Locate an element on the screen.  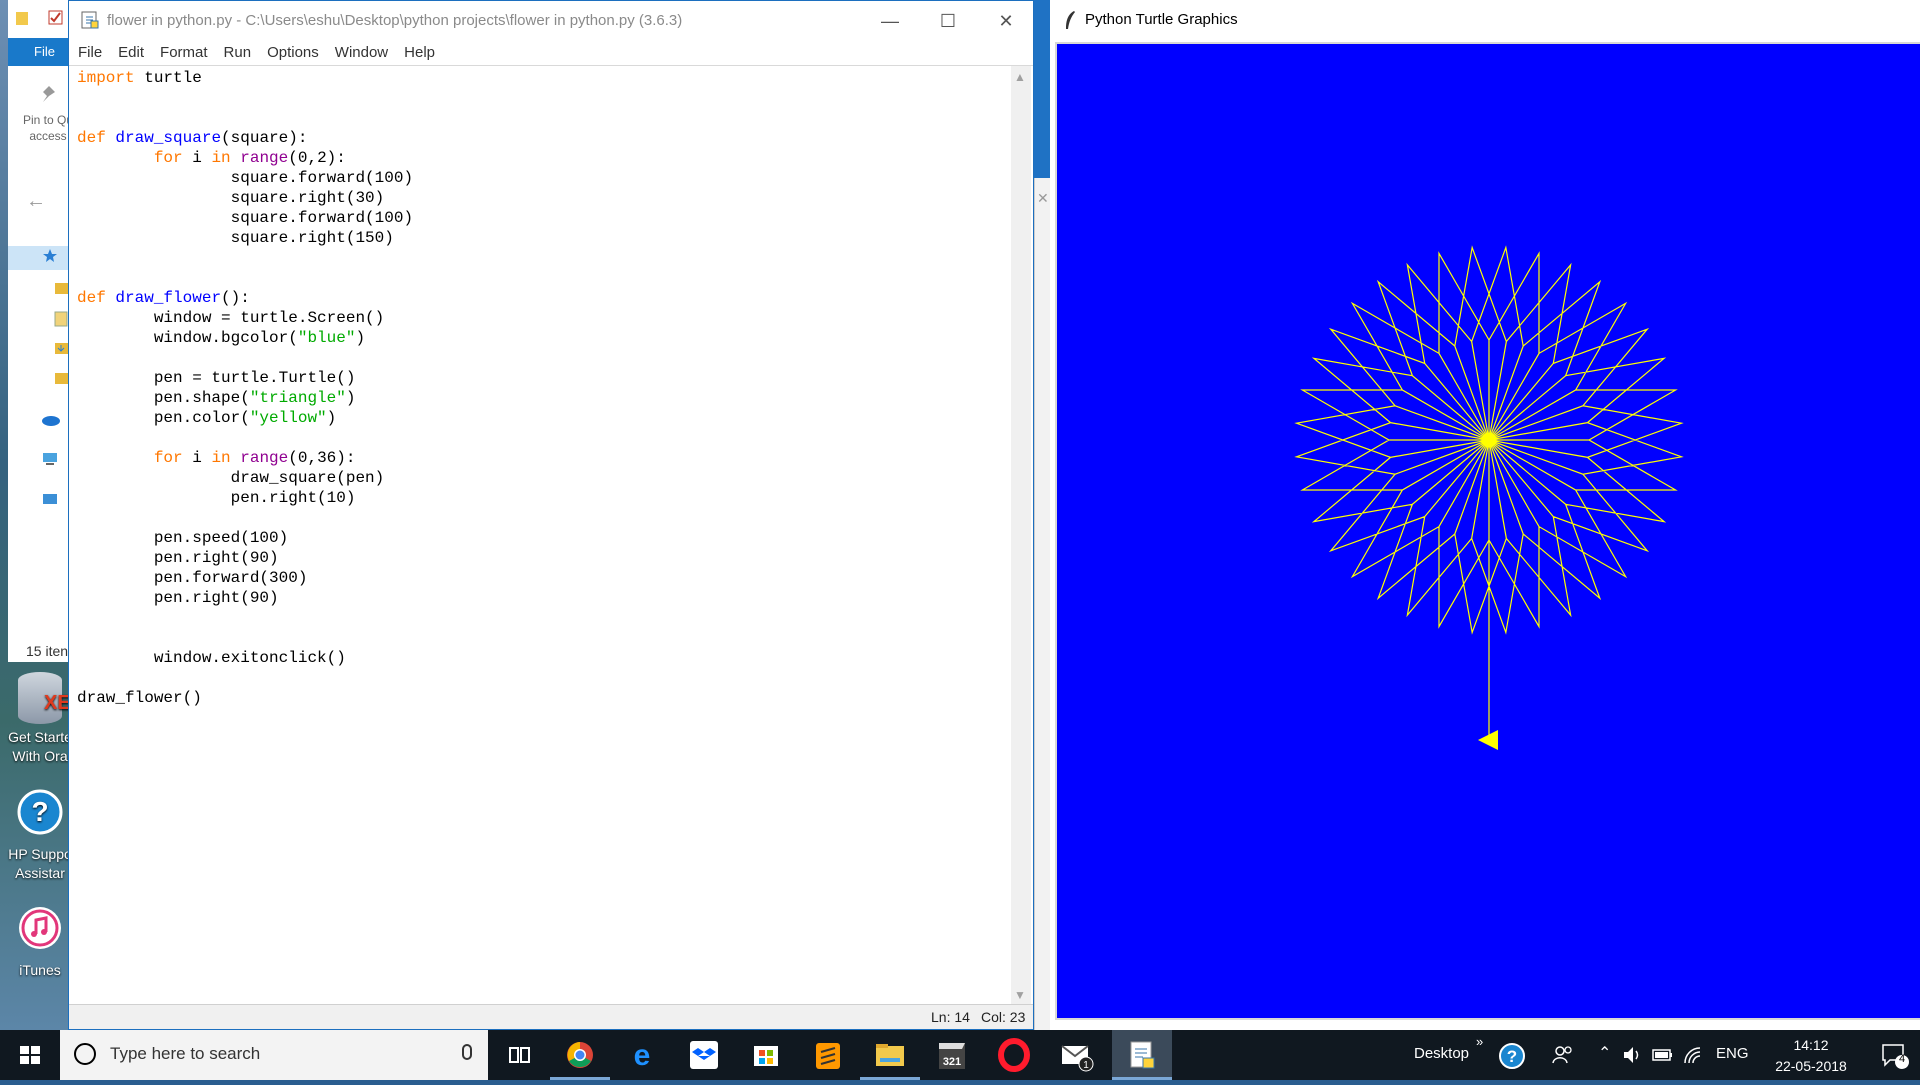
taskbar-file-explorer is located at coordinates (890, 1055).